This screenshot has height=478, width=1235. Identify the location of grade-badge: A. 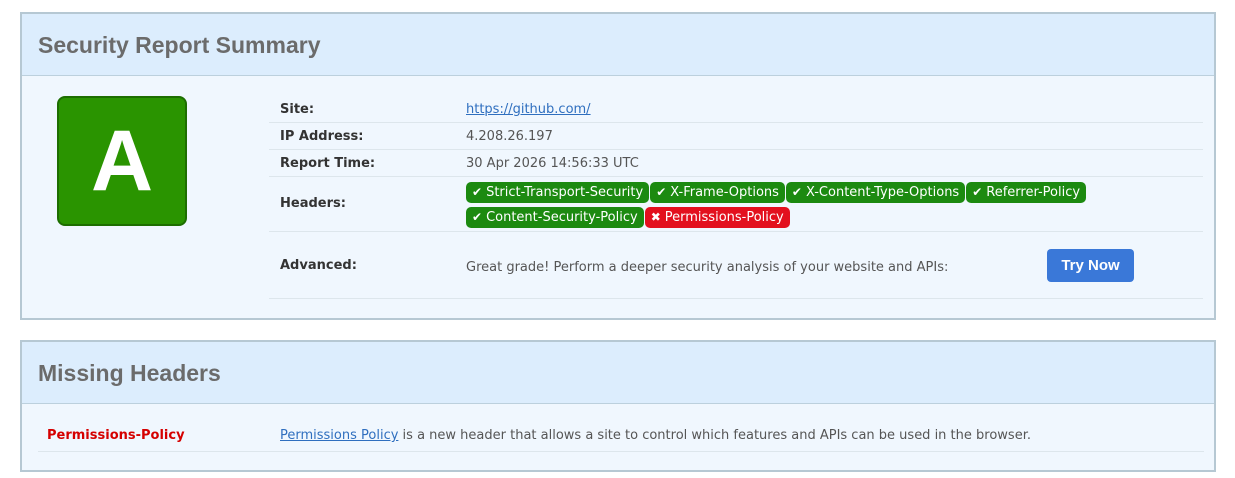
(122, 161).